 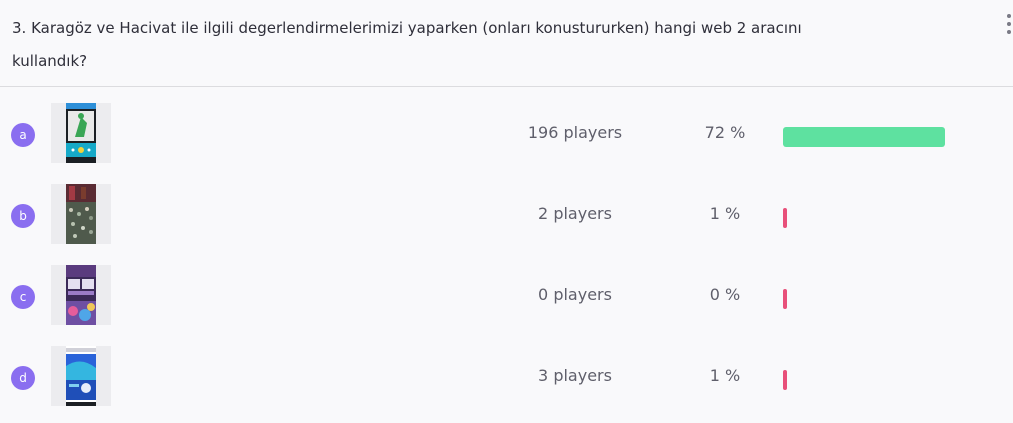 I want to click on answer-row-a: a 196 players 72 %, so click(x=506, y=134).